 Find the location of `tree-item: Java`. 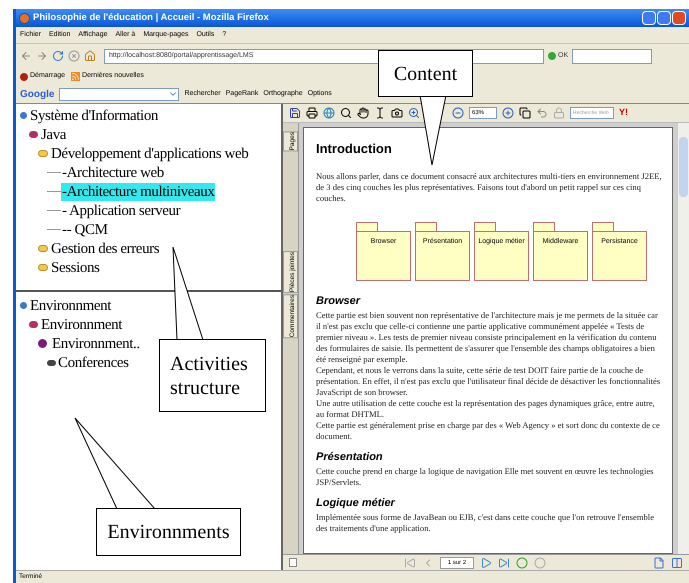

tree-item: Java is located at coordinates (54, 135).